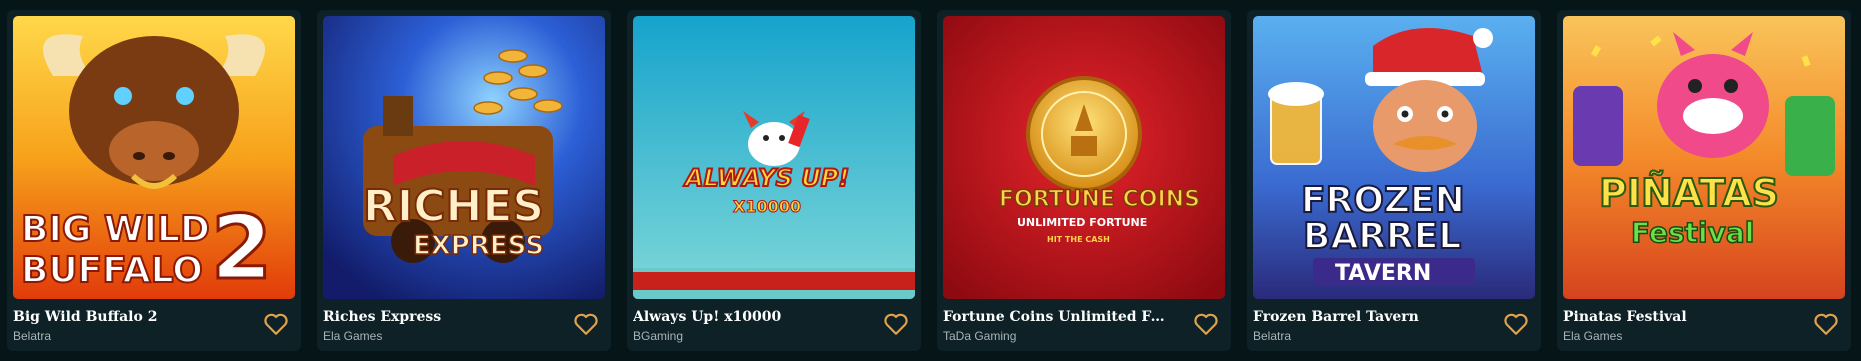 The height and width of the screenshot is (361, 1861). I want to click on game-thumbnail: BIG WILD BUFFALO 2, so click(154, 157).